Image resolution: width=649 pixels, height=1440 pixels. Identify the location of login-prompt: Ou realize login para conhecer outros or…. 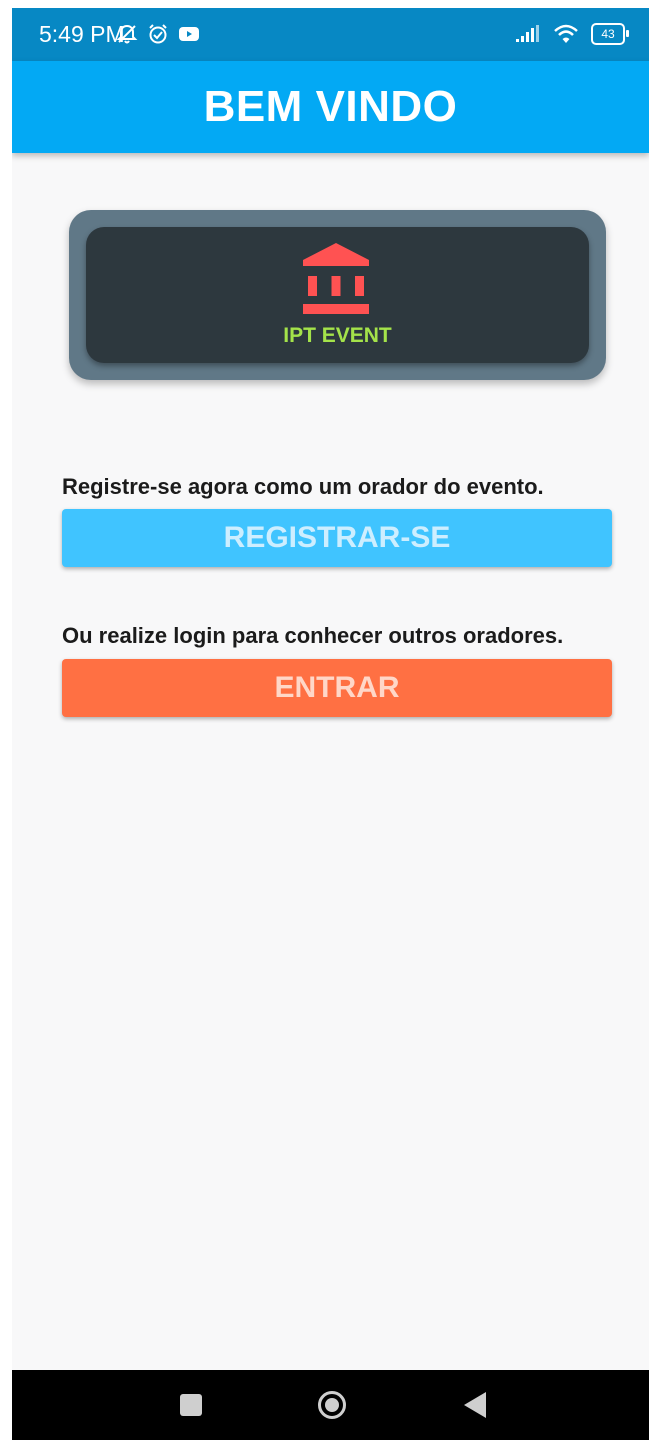
(313, 635).